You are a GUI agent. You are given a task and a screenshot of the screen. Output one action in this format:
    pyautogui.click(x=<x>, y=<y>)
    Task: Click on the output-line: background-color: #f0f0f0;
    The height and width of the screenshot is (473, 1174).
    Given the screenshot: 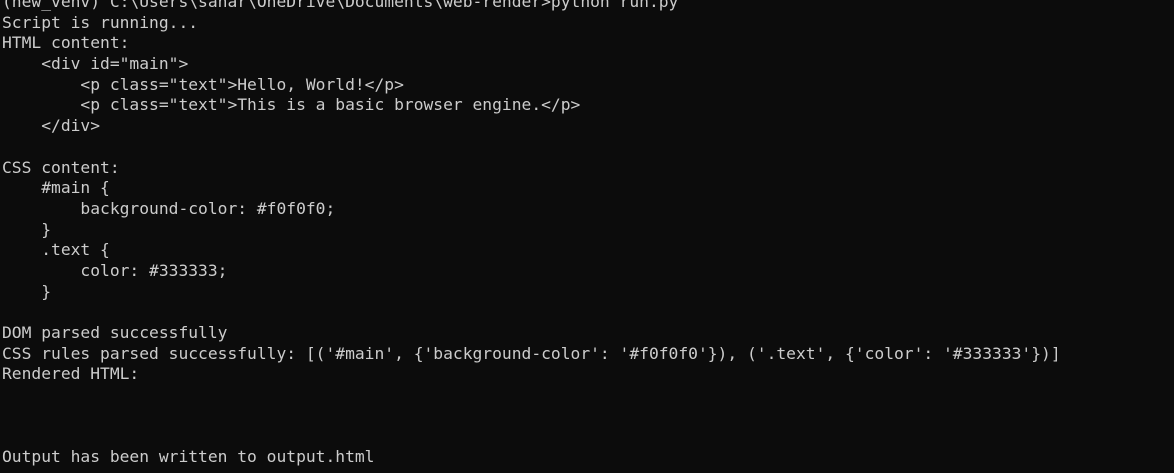 What is the action you would take?
    pyautogui.click(x=169, y=208)
    